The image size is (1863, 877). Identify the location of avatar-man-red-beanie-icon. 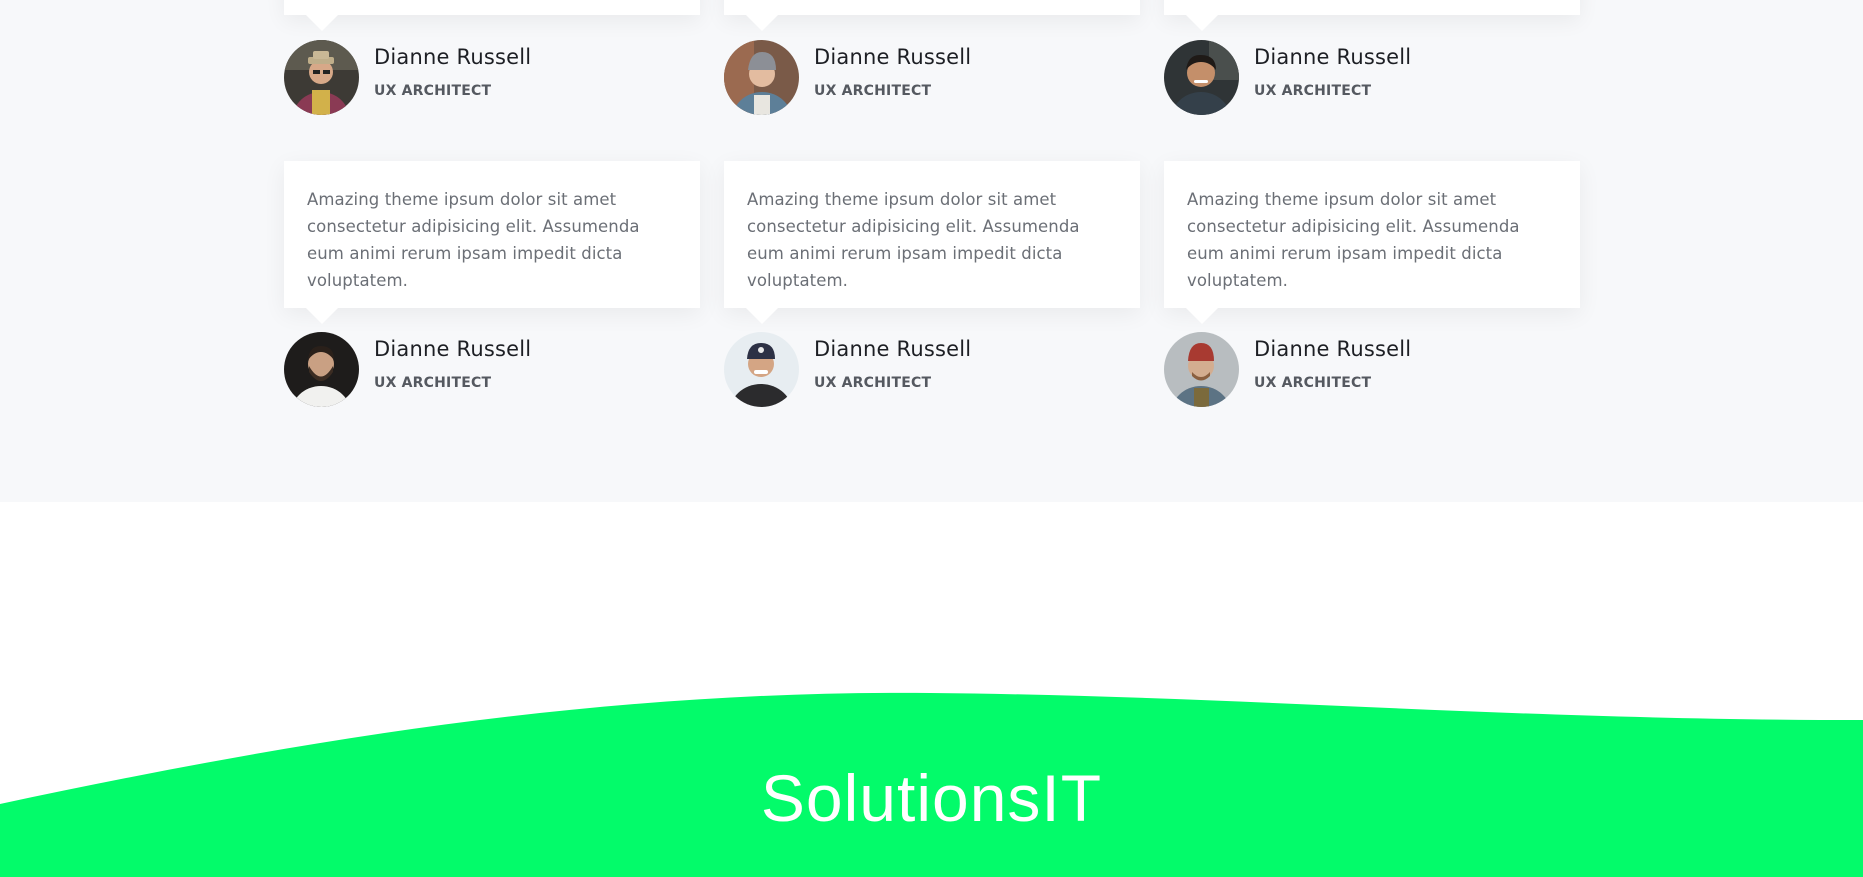
(1201, 369).